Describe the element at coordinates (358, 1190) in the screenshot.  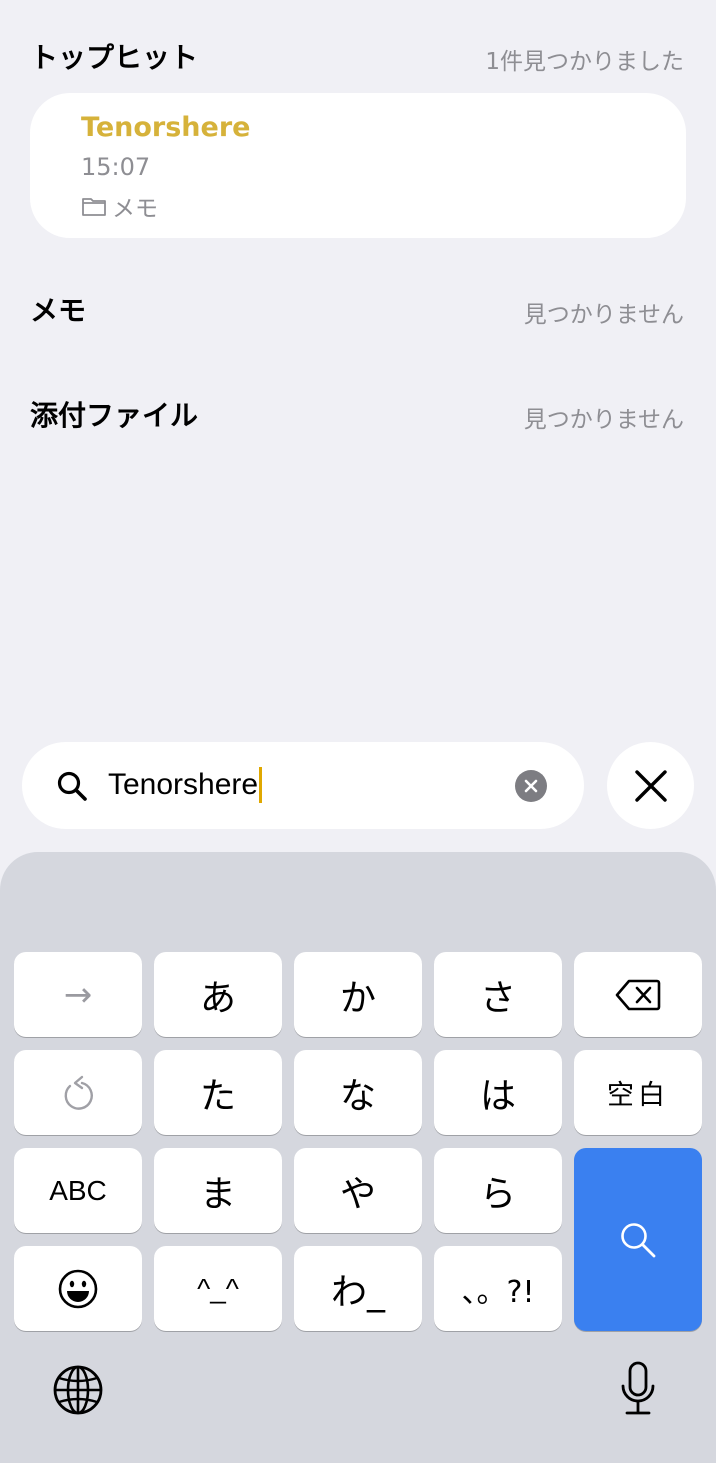
I see `key-ya: や` at that location.